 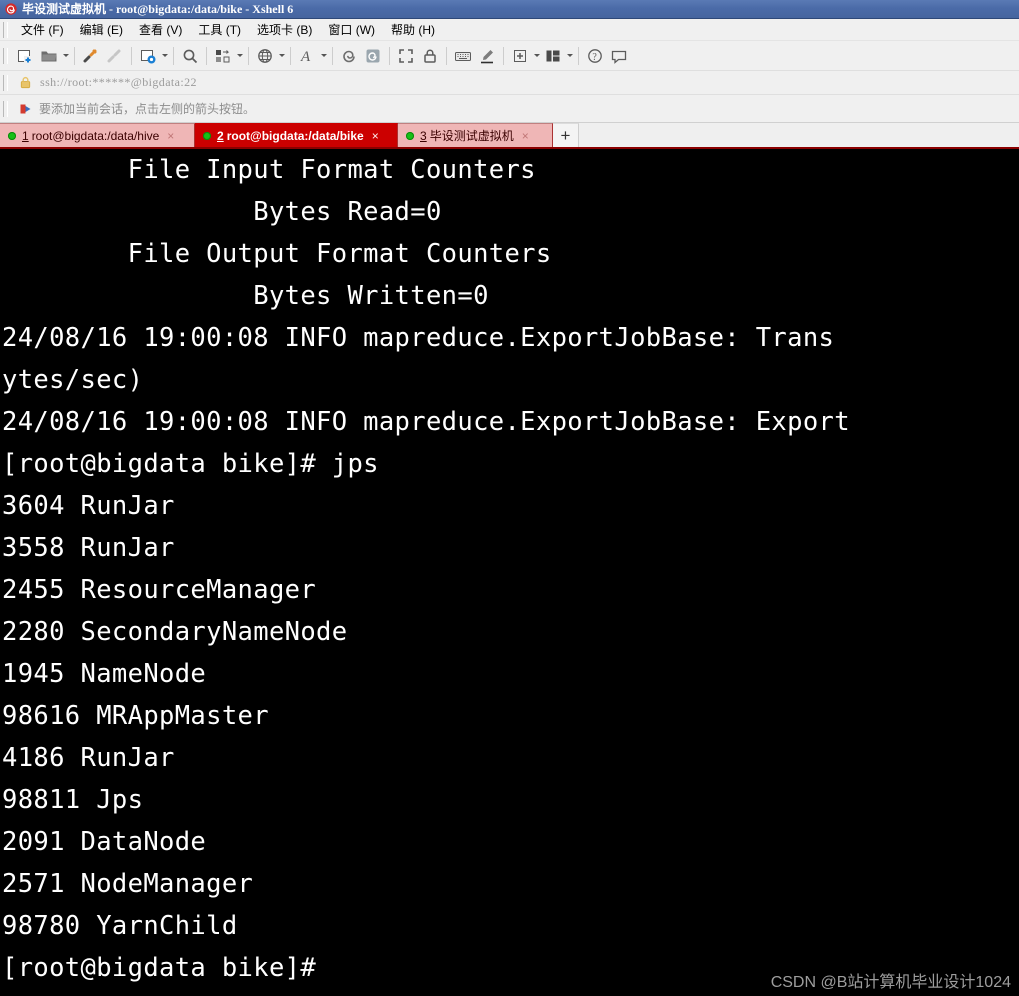 What do you see at coordinates (147, 109) in the screenshot?
I see `notification-text: 要添加当前会话，点击左侧的箭头按钮。` at bounding box center [147, 109].